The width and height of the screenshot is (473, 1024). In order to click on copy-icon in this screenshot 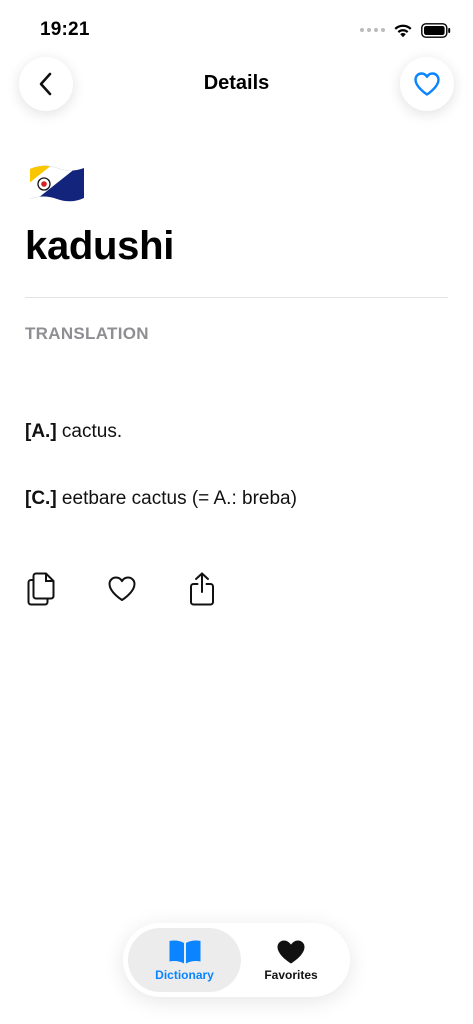, I will do `click(41, 589)`.